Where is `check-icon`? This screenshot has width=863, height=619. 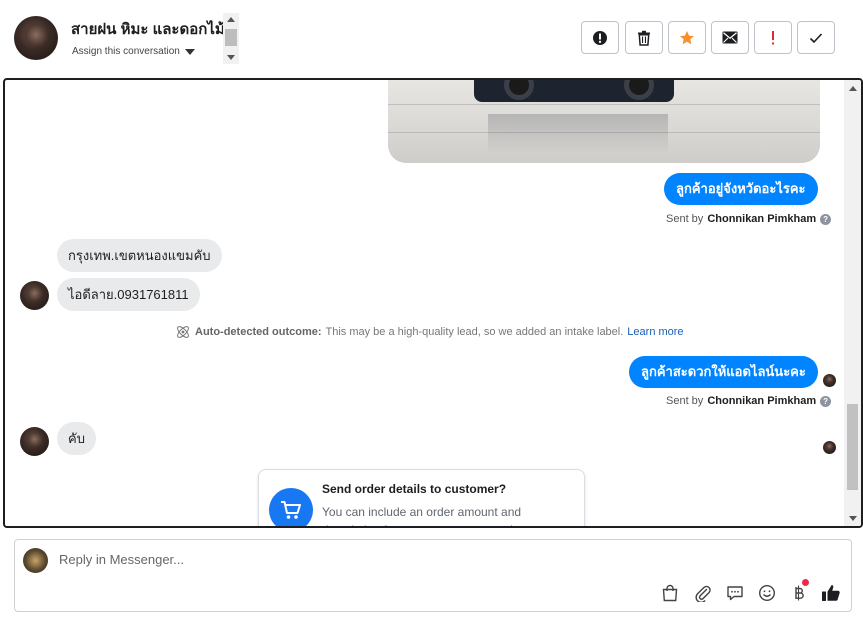
check-icon is located at coordinates (816, 37).